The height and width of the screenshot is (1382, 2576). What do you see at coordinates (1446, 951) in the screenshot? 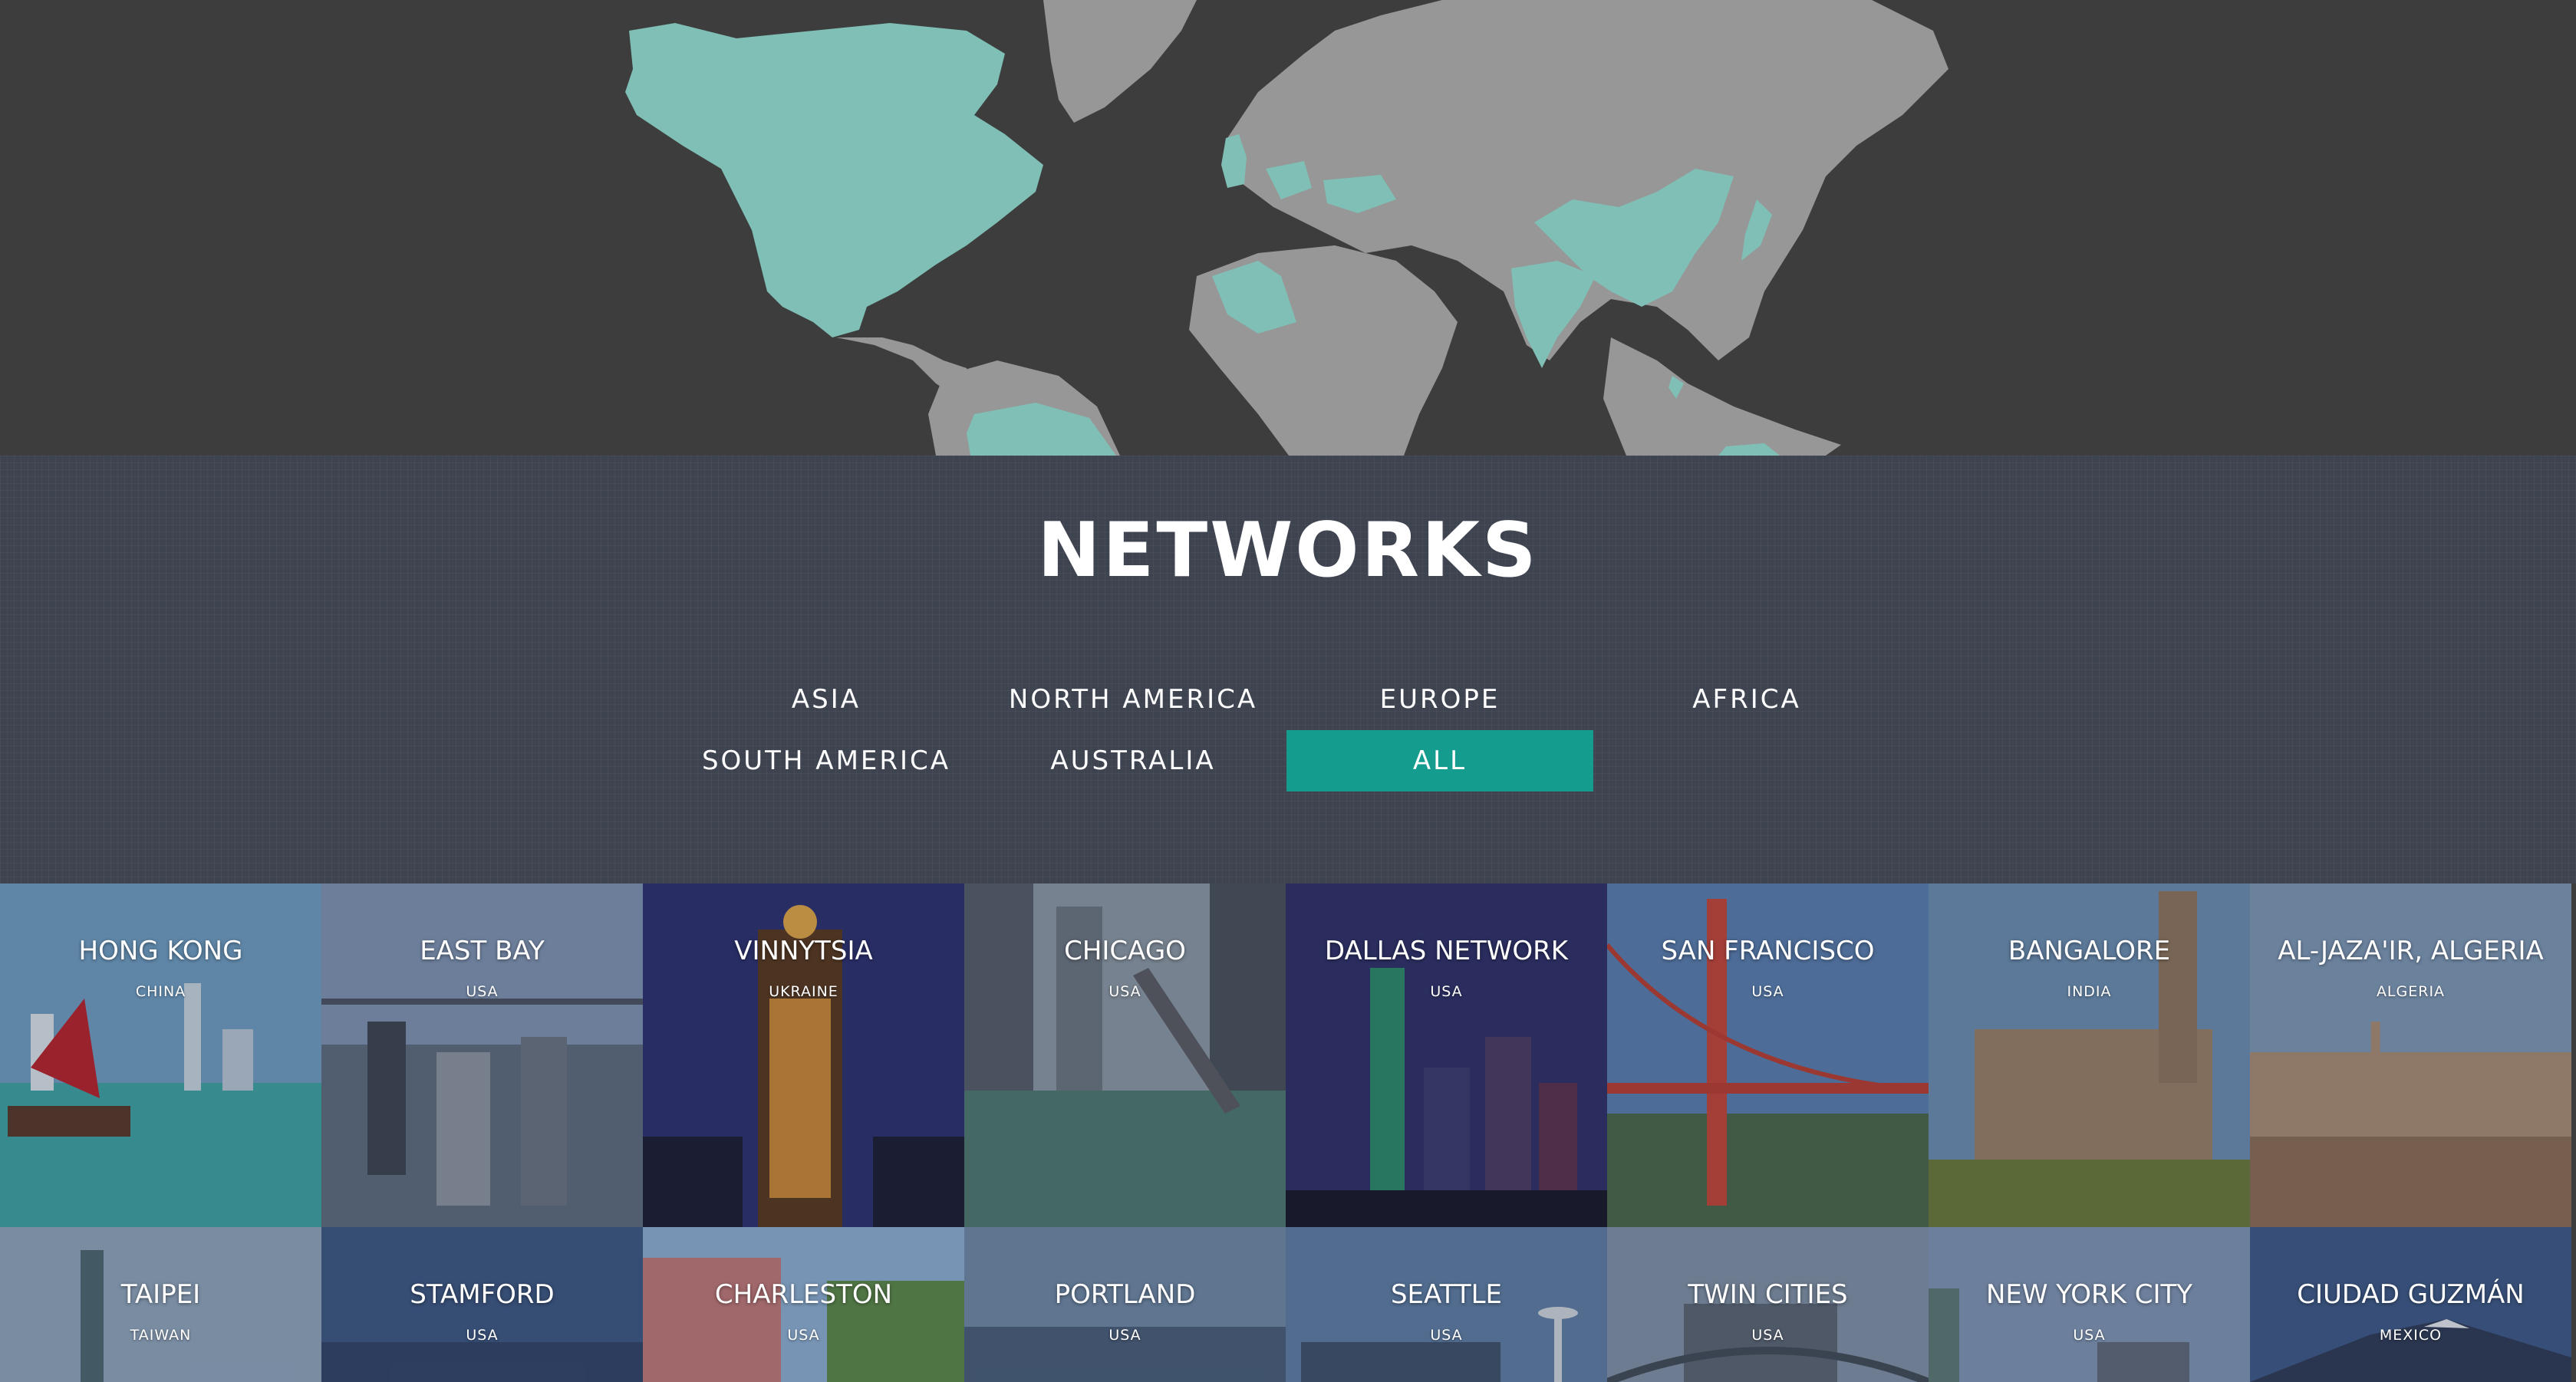
I see `tile-city-name: DALLAS NETWORK` at bounding box center [1446, 951].